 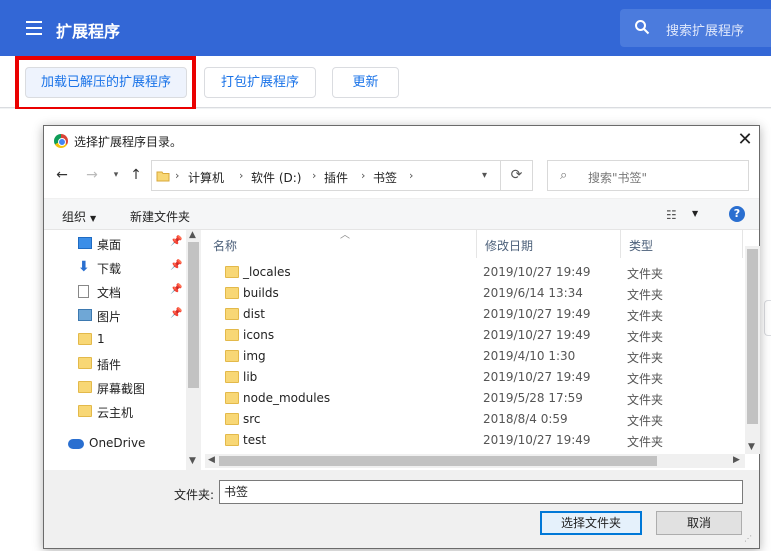 What do you see at coordinates (115, 268) in the screenshot?
I see `nav-item-downloads: ⬇ 下载 📌` at bounding box center [115, 268].